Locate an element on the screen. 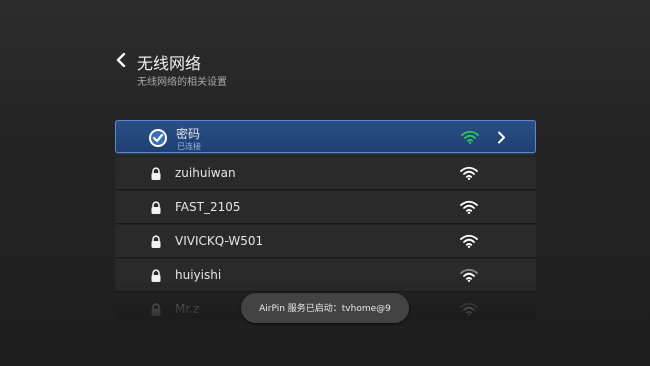 The width and height of the screenshot is (650, 366). chevron-right-icon is located at coordinates (501, 137).